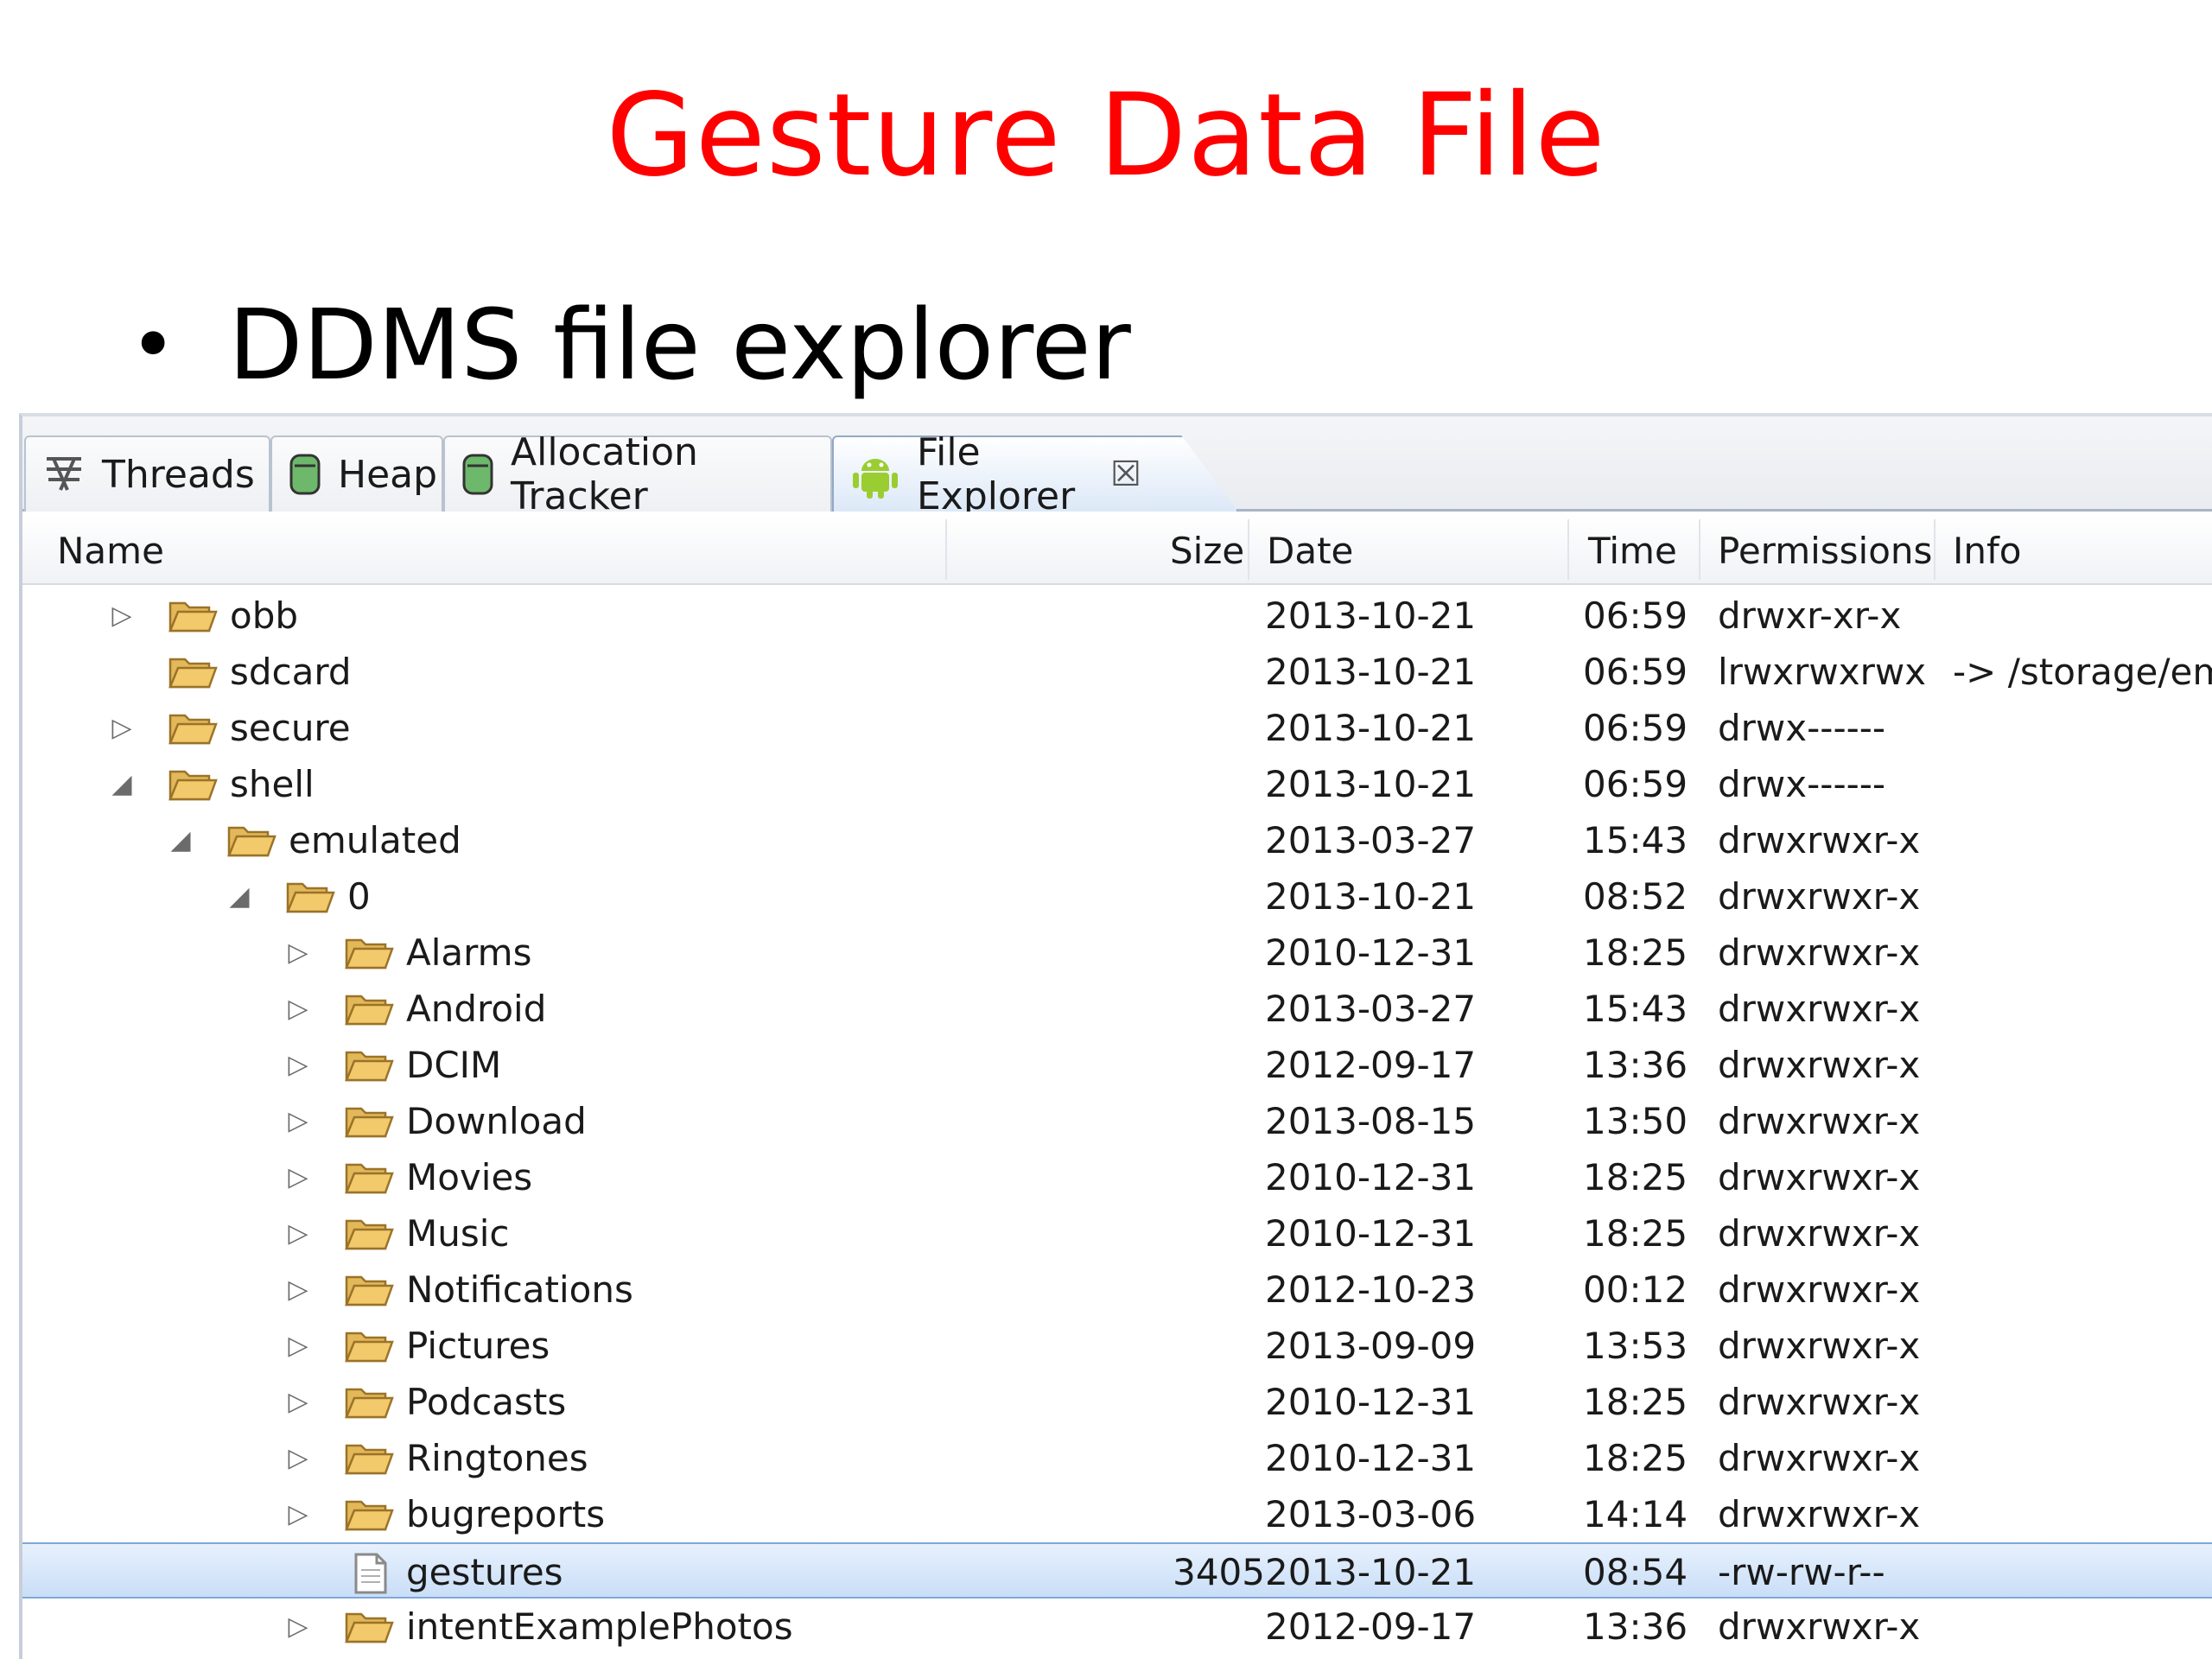  I want to click on table-row: ▷ Podcasts 2010-12-31 18:25 drwxrwxr-x, so click(1117, 1402).